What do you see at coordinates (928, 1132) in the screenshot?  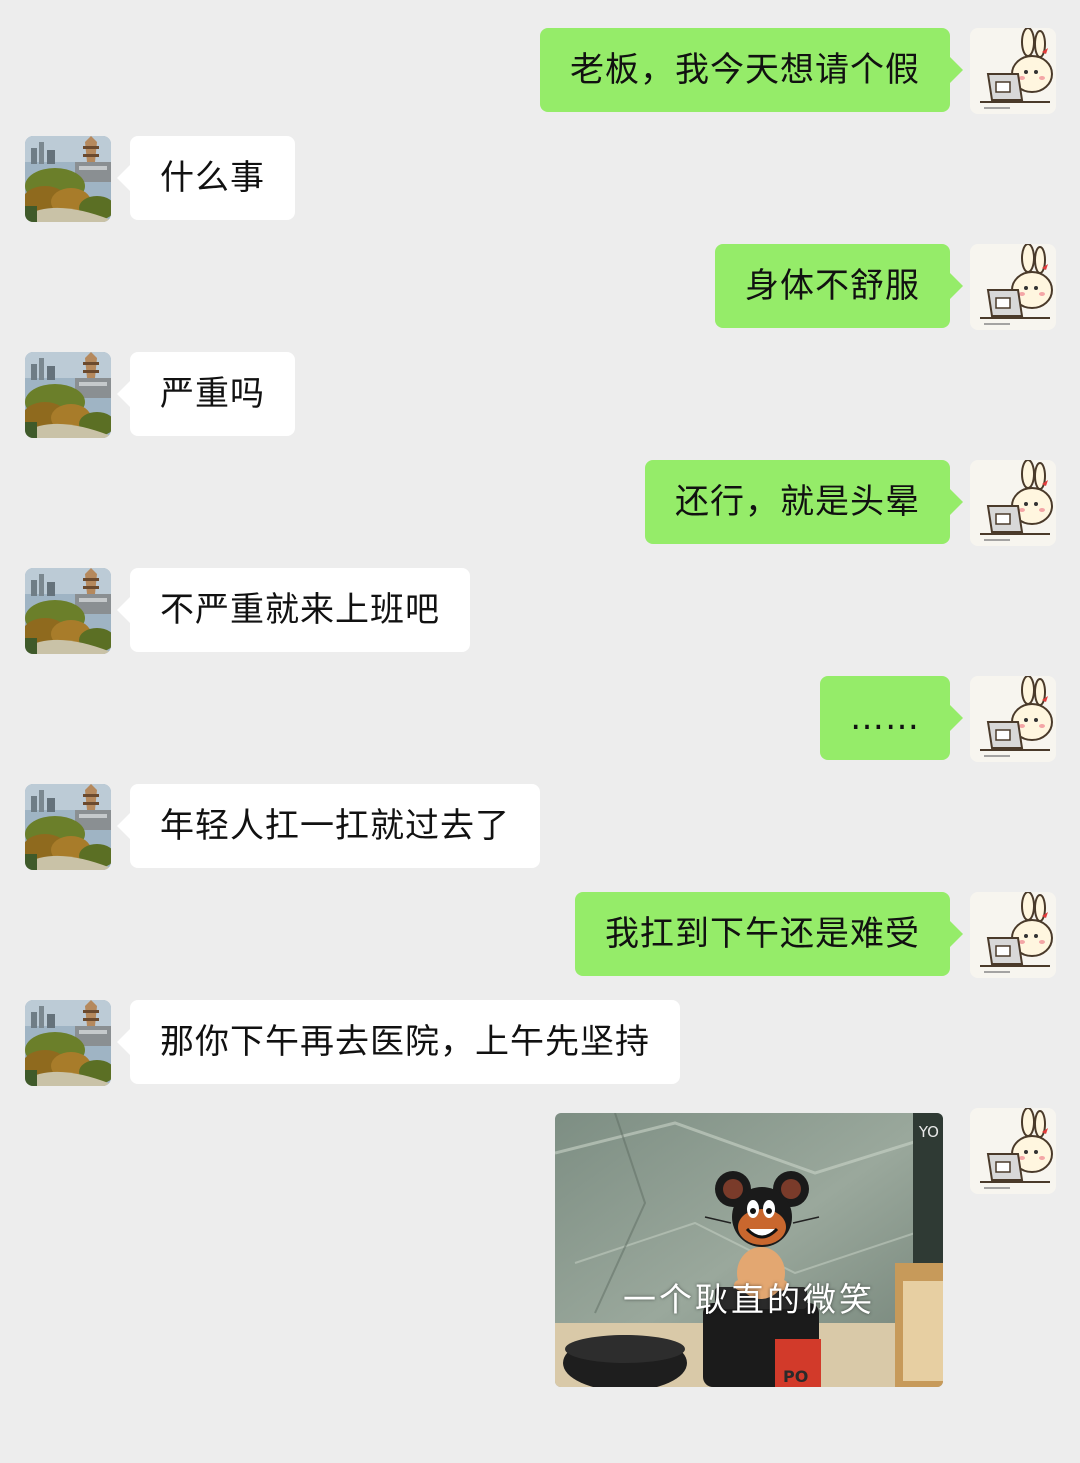 I see `sticker-corner-text: YO` at bounding box center [928, 1132].